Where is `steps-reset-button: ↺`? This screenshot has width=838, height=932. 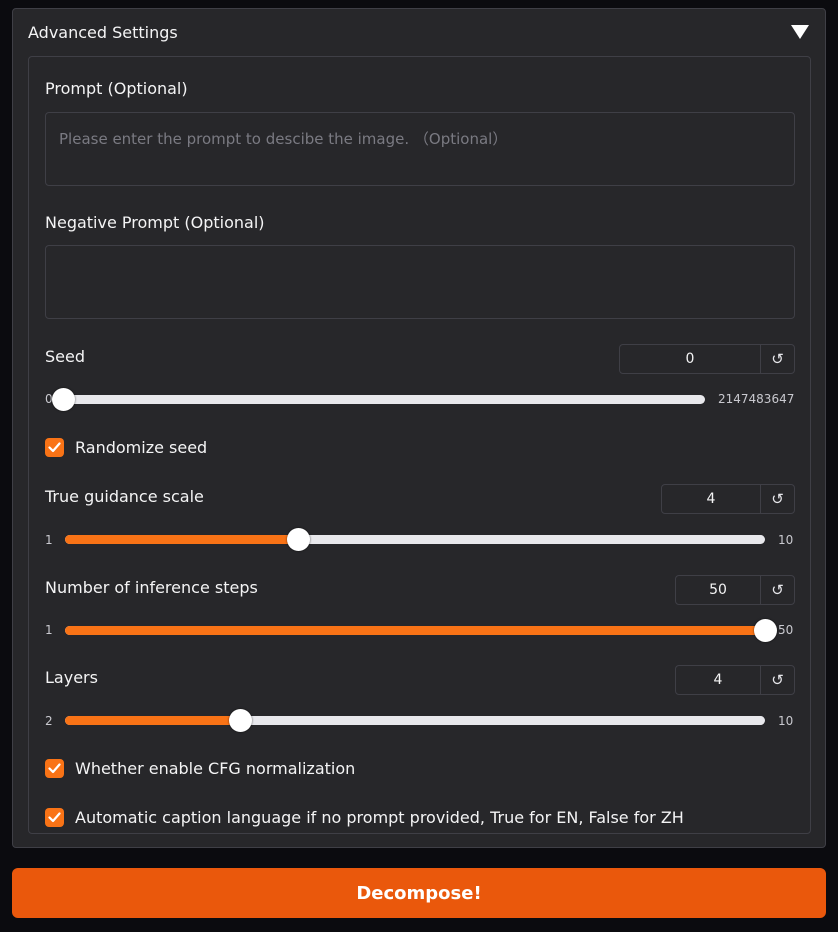
steps-reset-button: ↺ is located at coordinates (777, 590).